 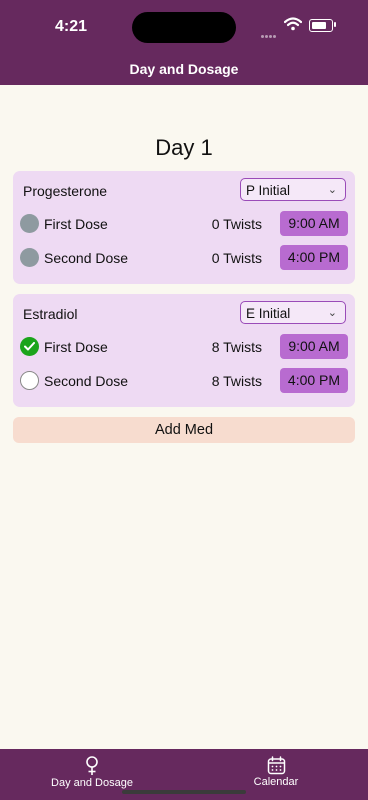 I want to click on nav-title: Day and Dosage, so click(x=184, y=69).